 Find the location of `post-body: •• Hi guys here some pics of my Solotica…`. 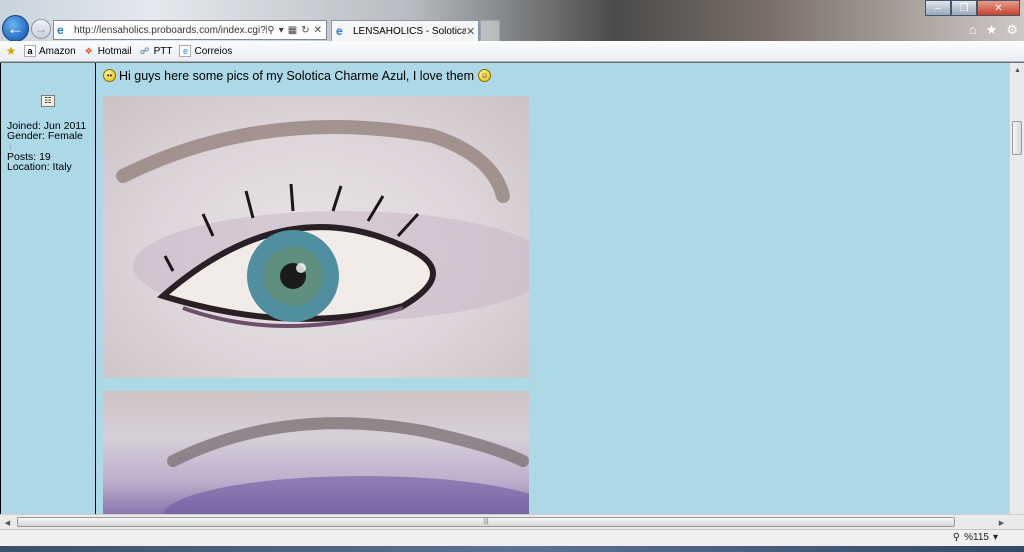

post-body: •• Hi guys here some pics of my Solotica… is located at coordinates (553, 75).